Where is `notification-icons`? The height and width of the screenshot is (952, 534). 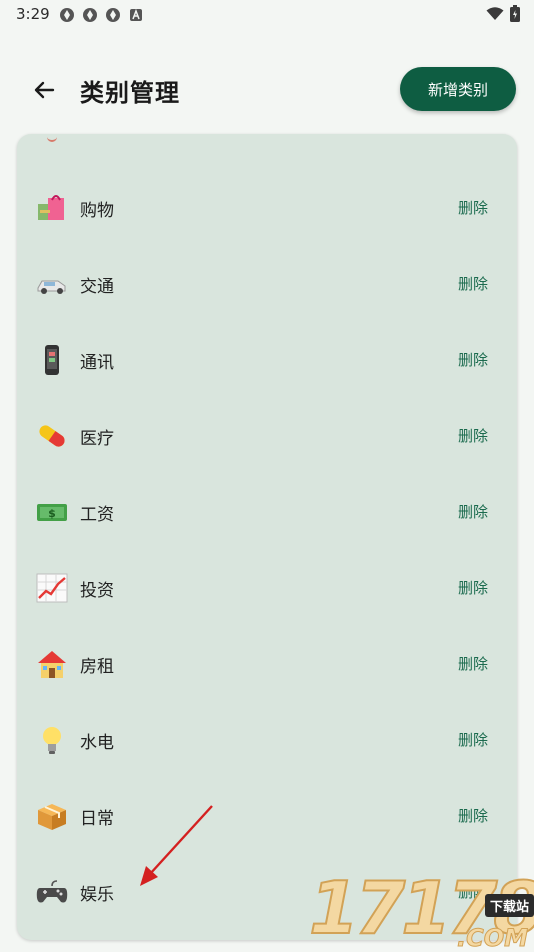
notification-icons is located at coordinates (101, 14).